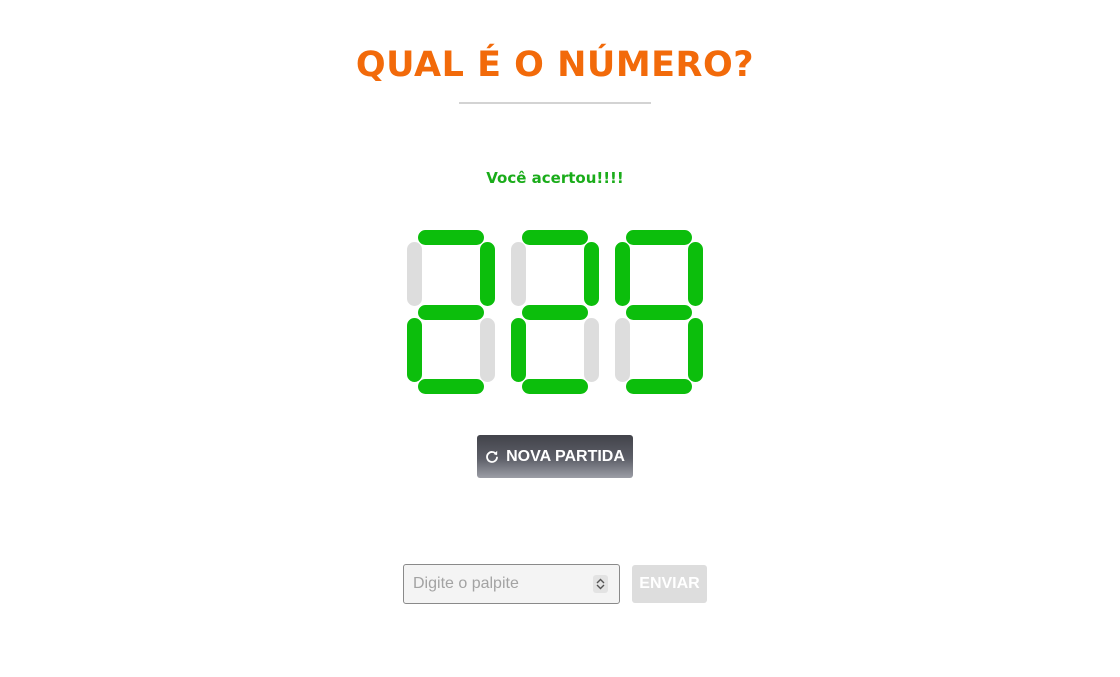  I want to click on stepper-down-icon, so click(600, 587).